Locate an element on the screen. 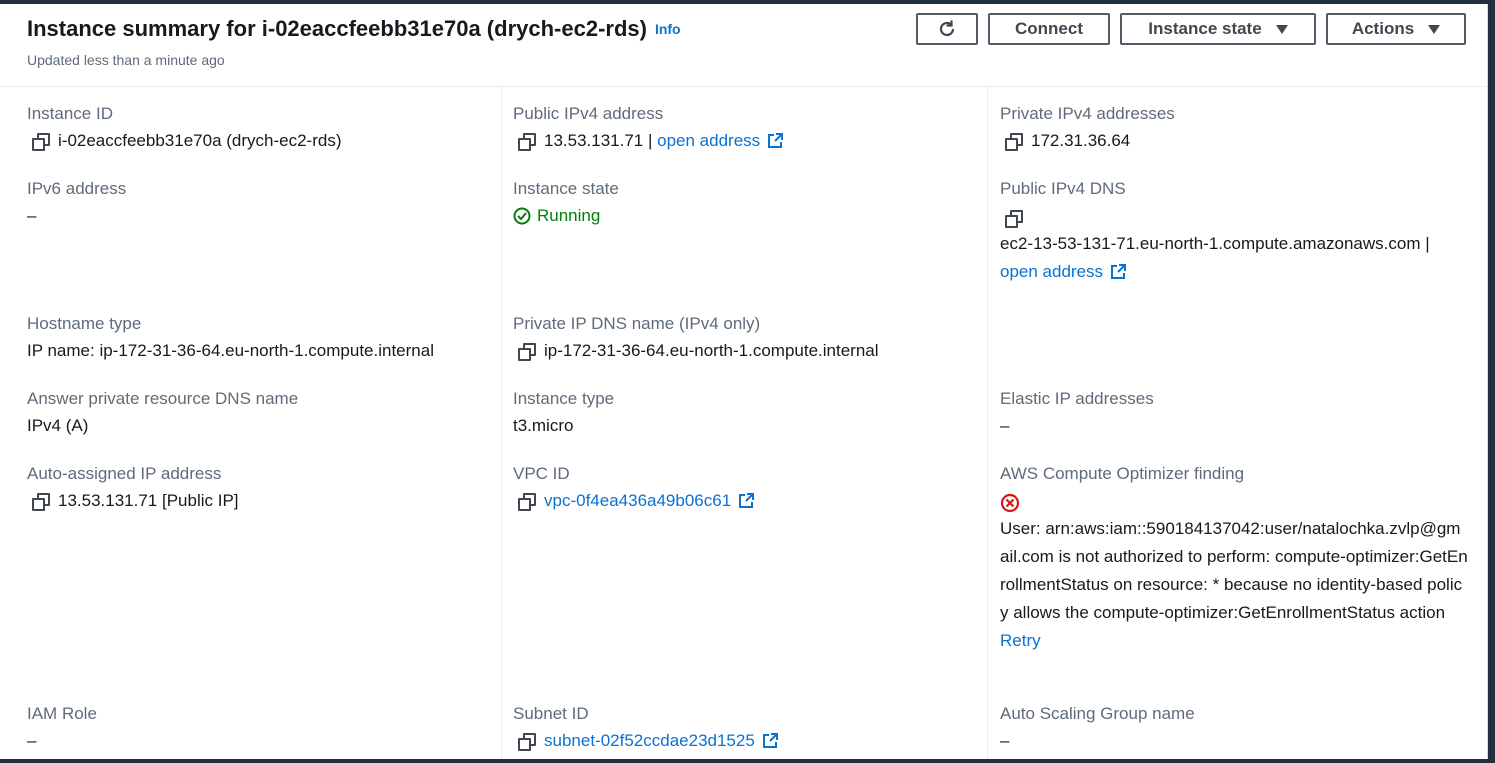 The width and height of the screenshot is (1495, 763). field-subnet-id: Subnet ID subnet-02f52ccdae23d1525 is located at coordinates (646, 727).